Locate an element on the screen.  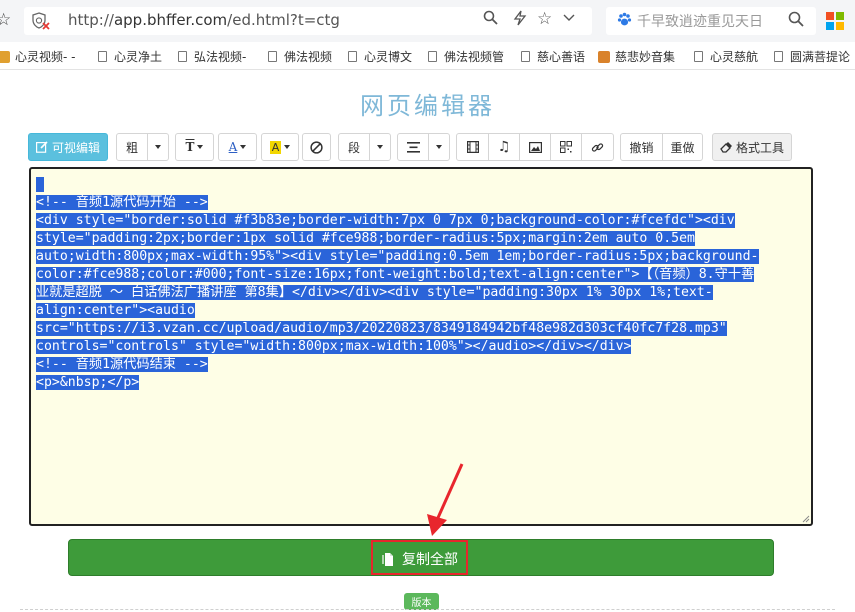
insert-image-button is located at coordinates (534, 147).